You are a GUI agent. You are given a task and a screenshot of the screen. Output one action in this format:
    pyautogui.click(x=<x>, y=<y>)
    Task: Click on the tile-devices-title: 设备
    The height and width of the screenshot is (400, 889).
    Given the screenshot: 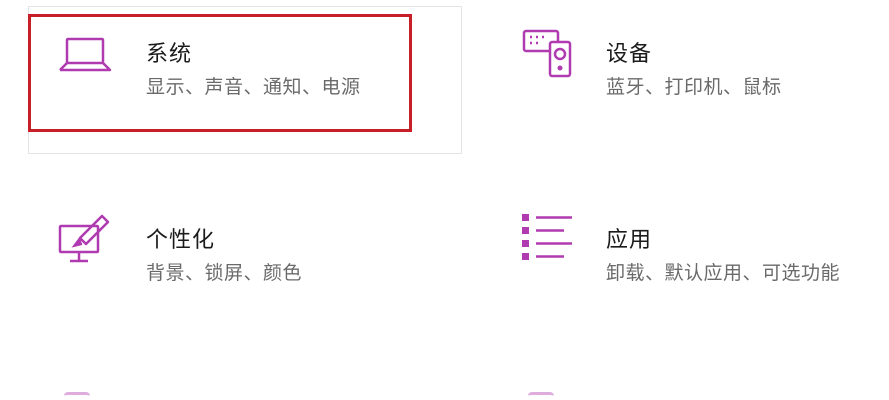 What is the action you would take?
    pyautogui.click(x=629, y=54)
    